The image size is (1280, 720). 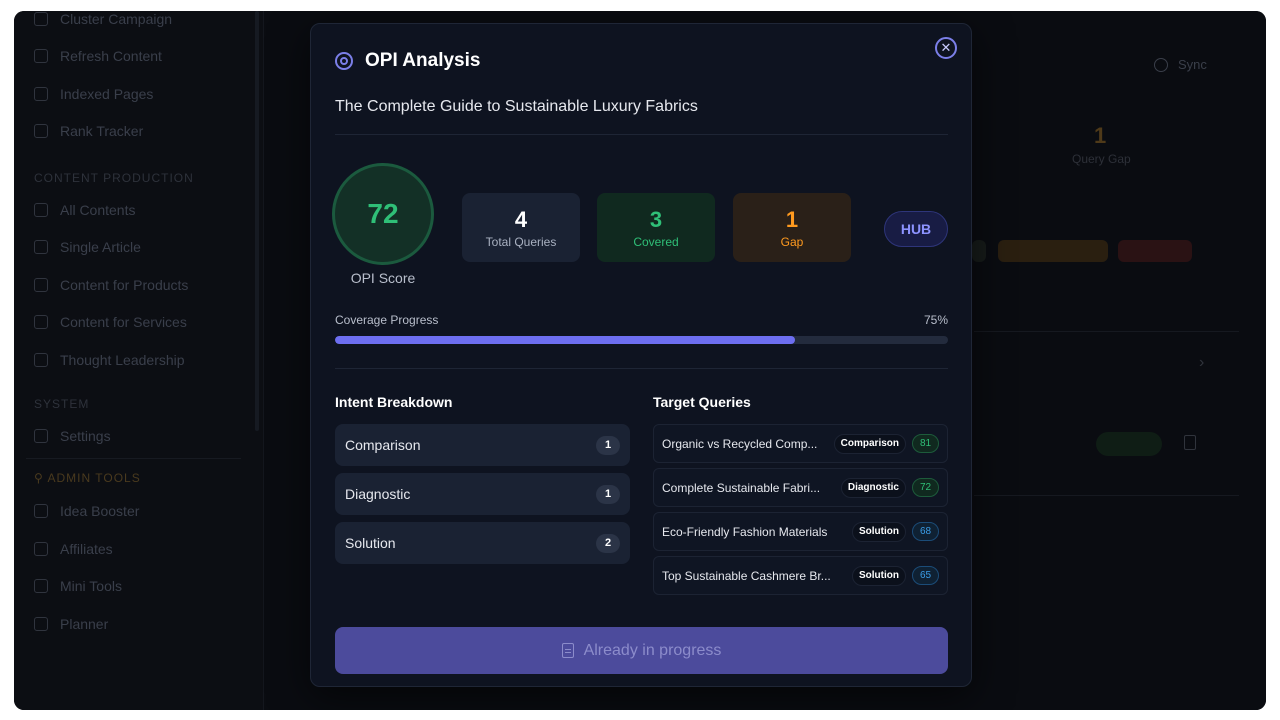 I want to click on intent-item-diagnostic: Diagnostic 1, so click(x=482, y=494).